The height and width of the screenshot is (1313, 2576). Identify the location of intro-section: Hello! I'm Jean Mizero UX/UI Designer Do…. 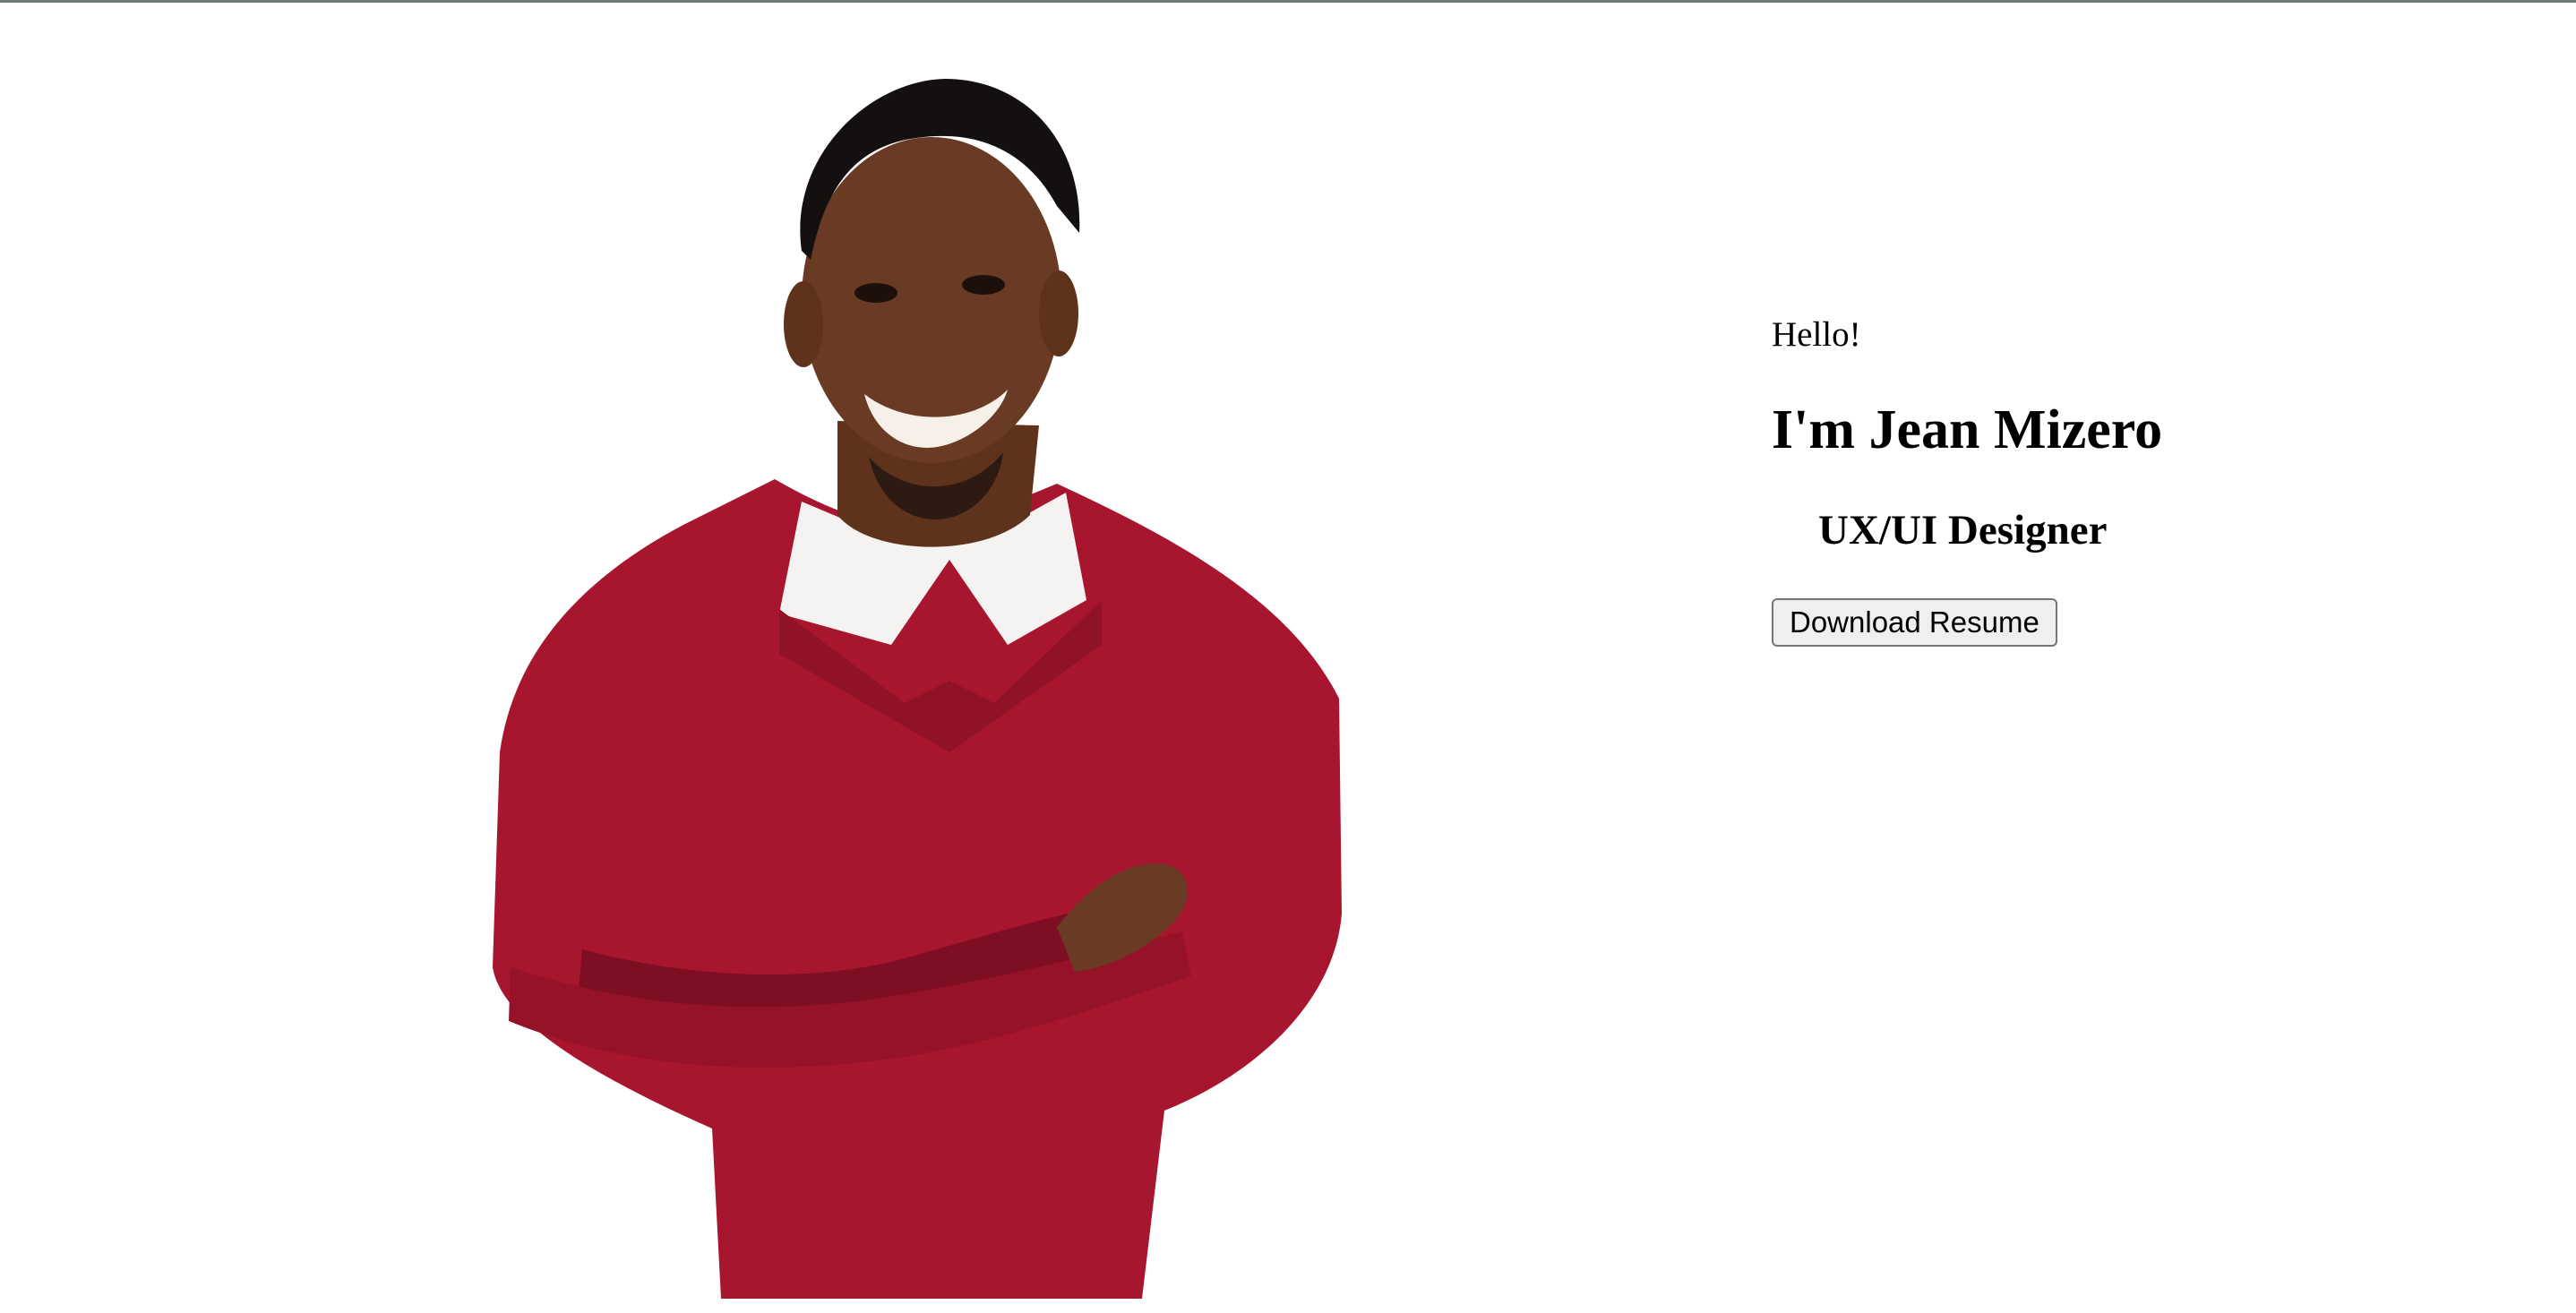
(2130, 476).